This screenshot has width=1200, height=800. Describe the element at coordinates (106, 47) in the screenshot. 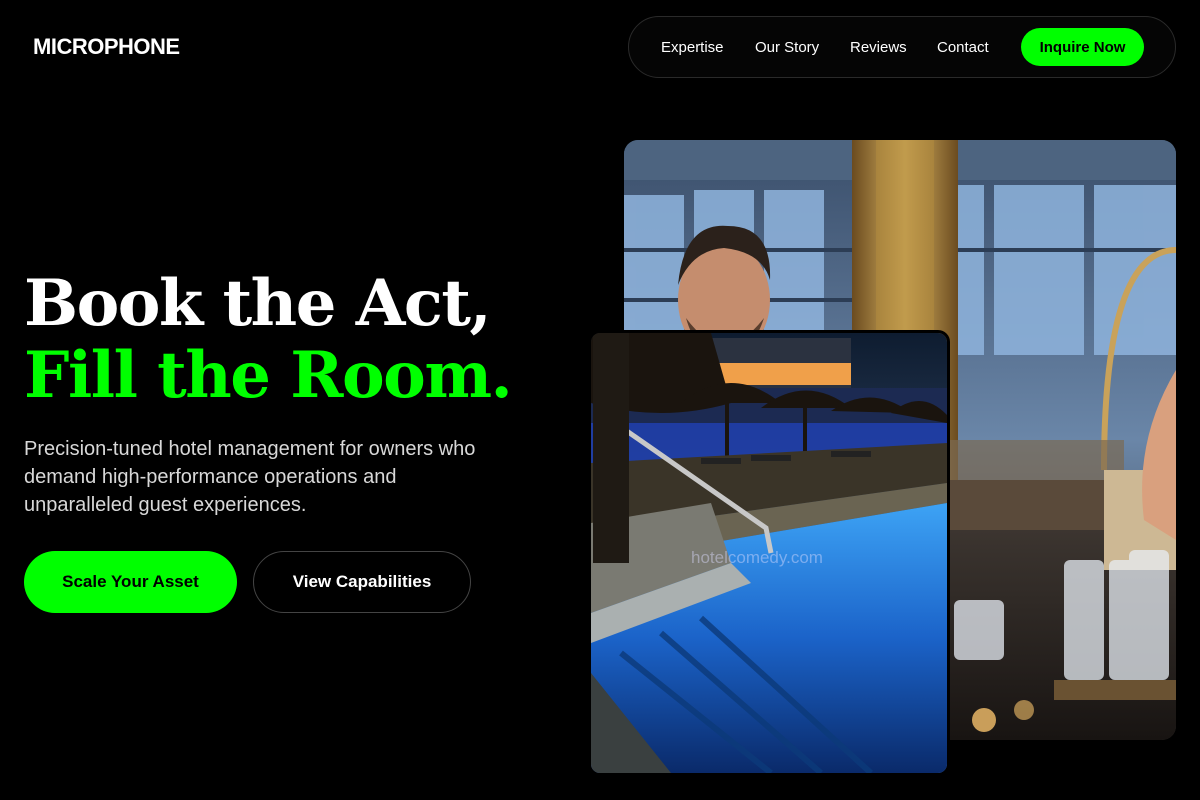

I see `brand-logo: MICROPHONE` at that location.